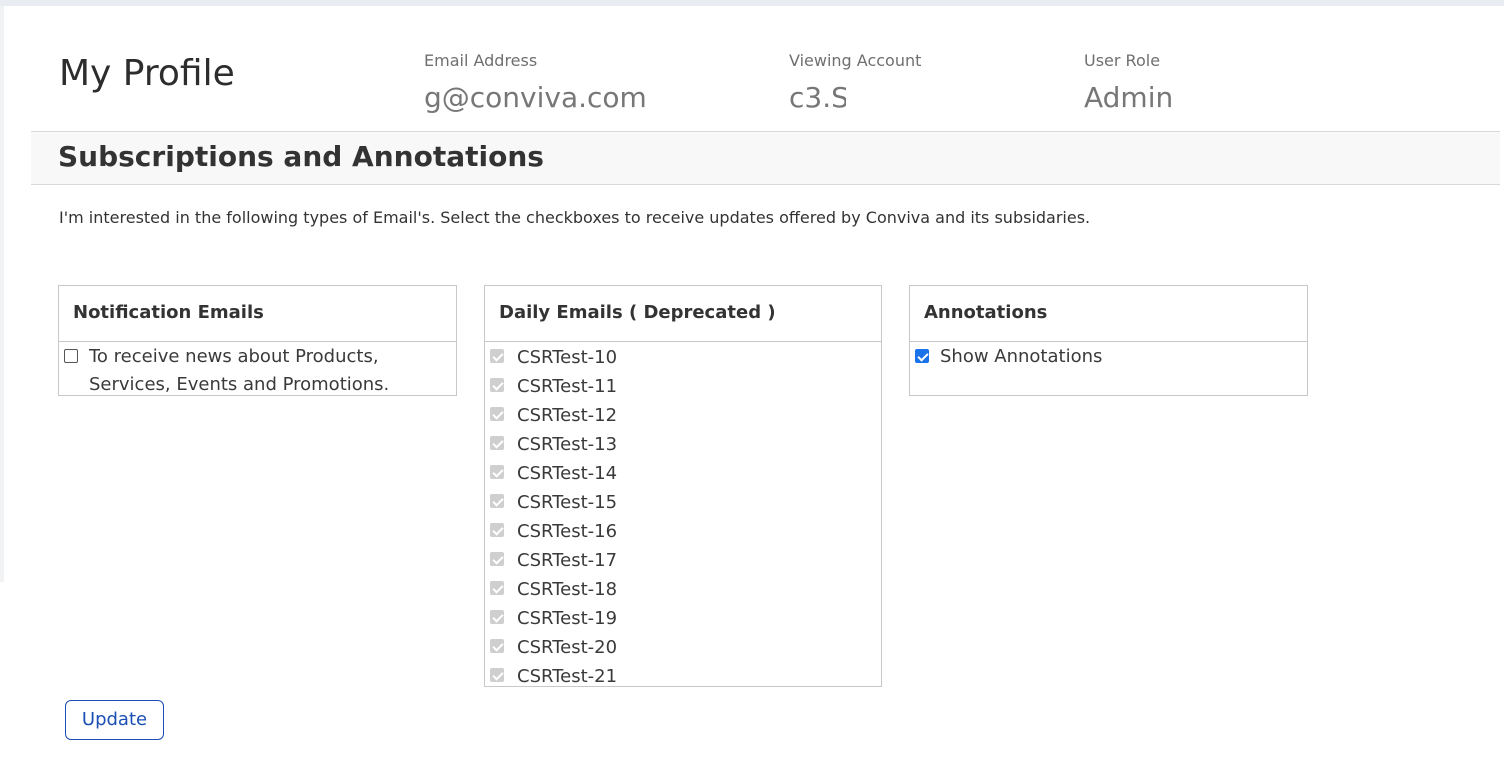  Describe the element at coordinates (1021, 356) in the screenshot. I see `show-annotations-label: Show Annotations` at that location.